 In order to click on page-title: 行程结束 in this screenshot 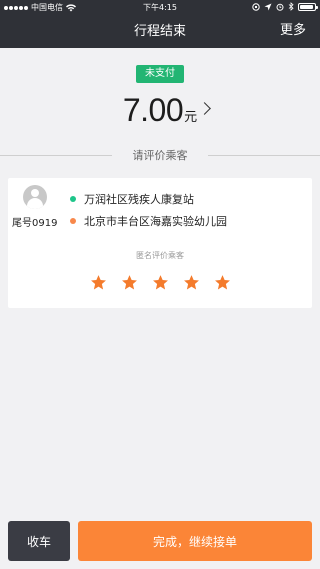, I will do `click(159, 31)`.